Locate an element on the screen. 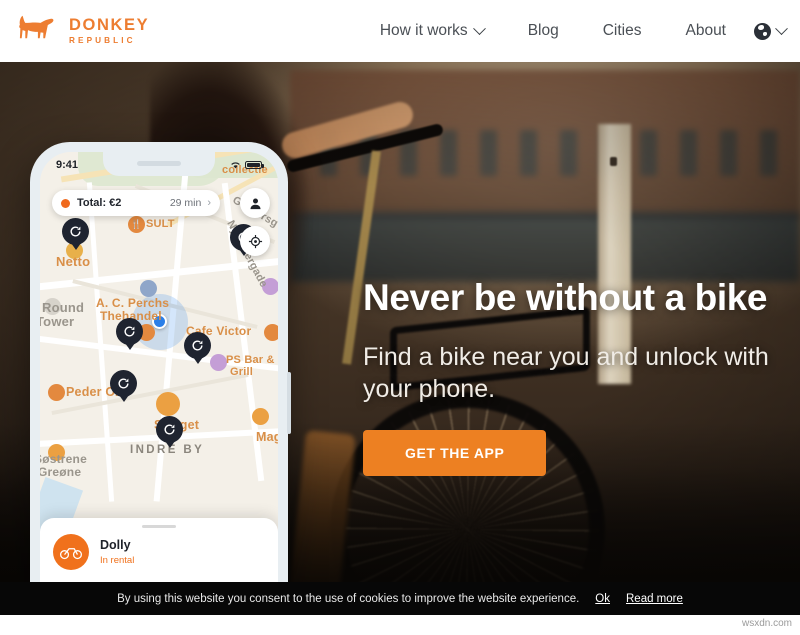 This screenshot has width=800, height=635. nav-item-blog: Blog is located at coordinates (543, 31).